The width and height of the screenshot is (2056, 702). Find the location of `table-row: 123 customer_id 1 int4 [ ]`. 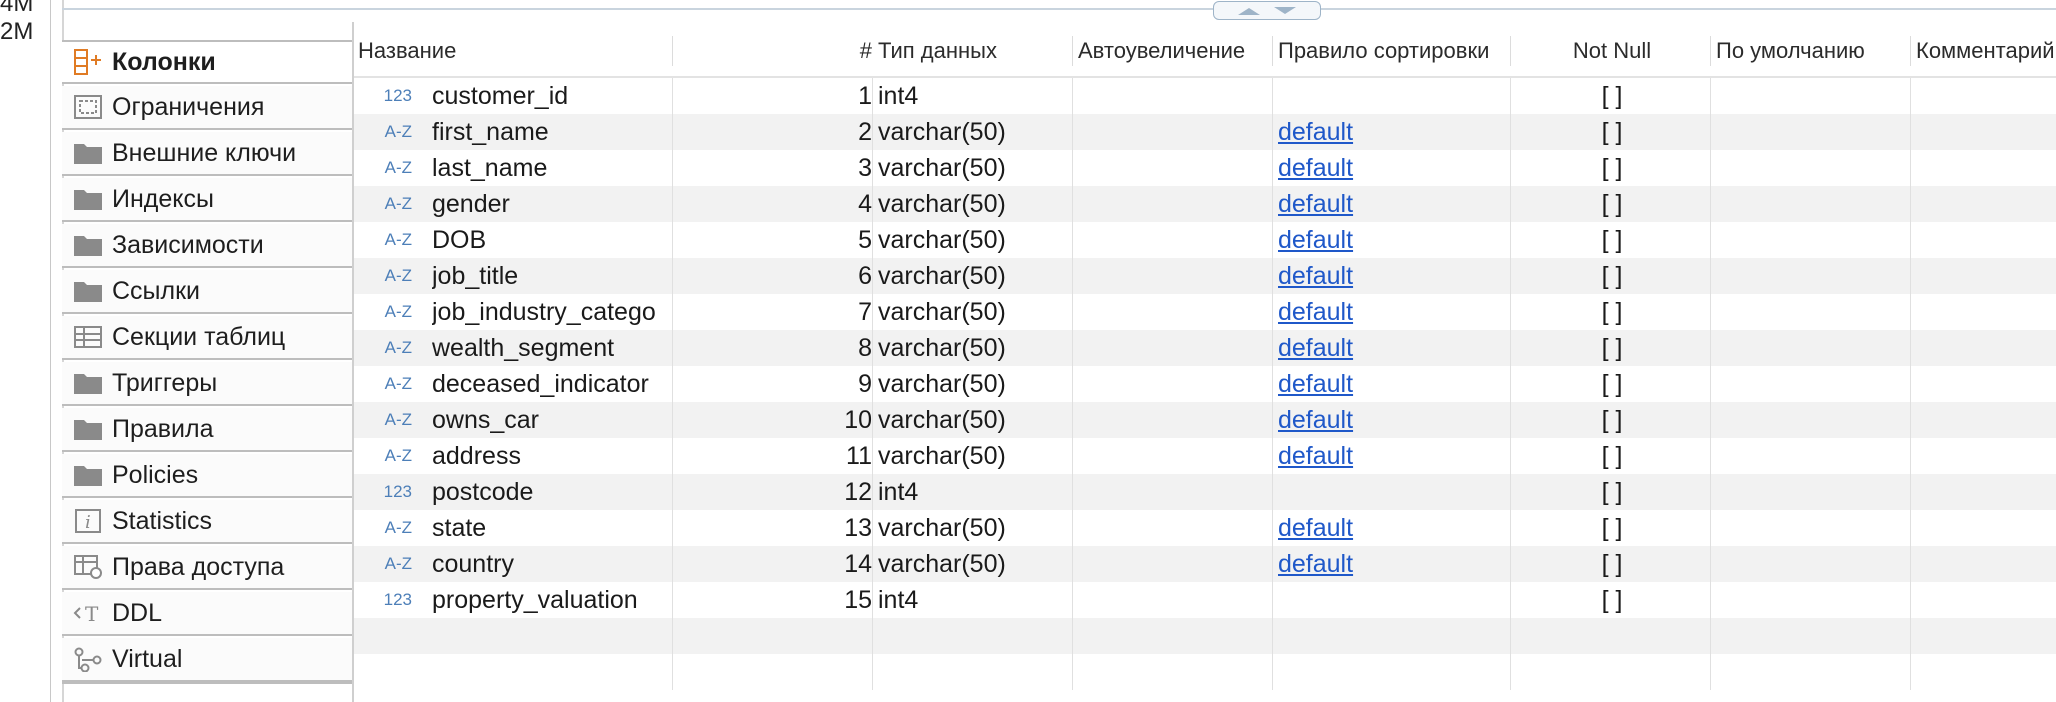

table-row: 123 customer_id 1 int4 [ ] is located at coordinates (1205, 96).